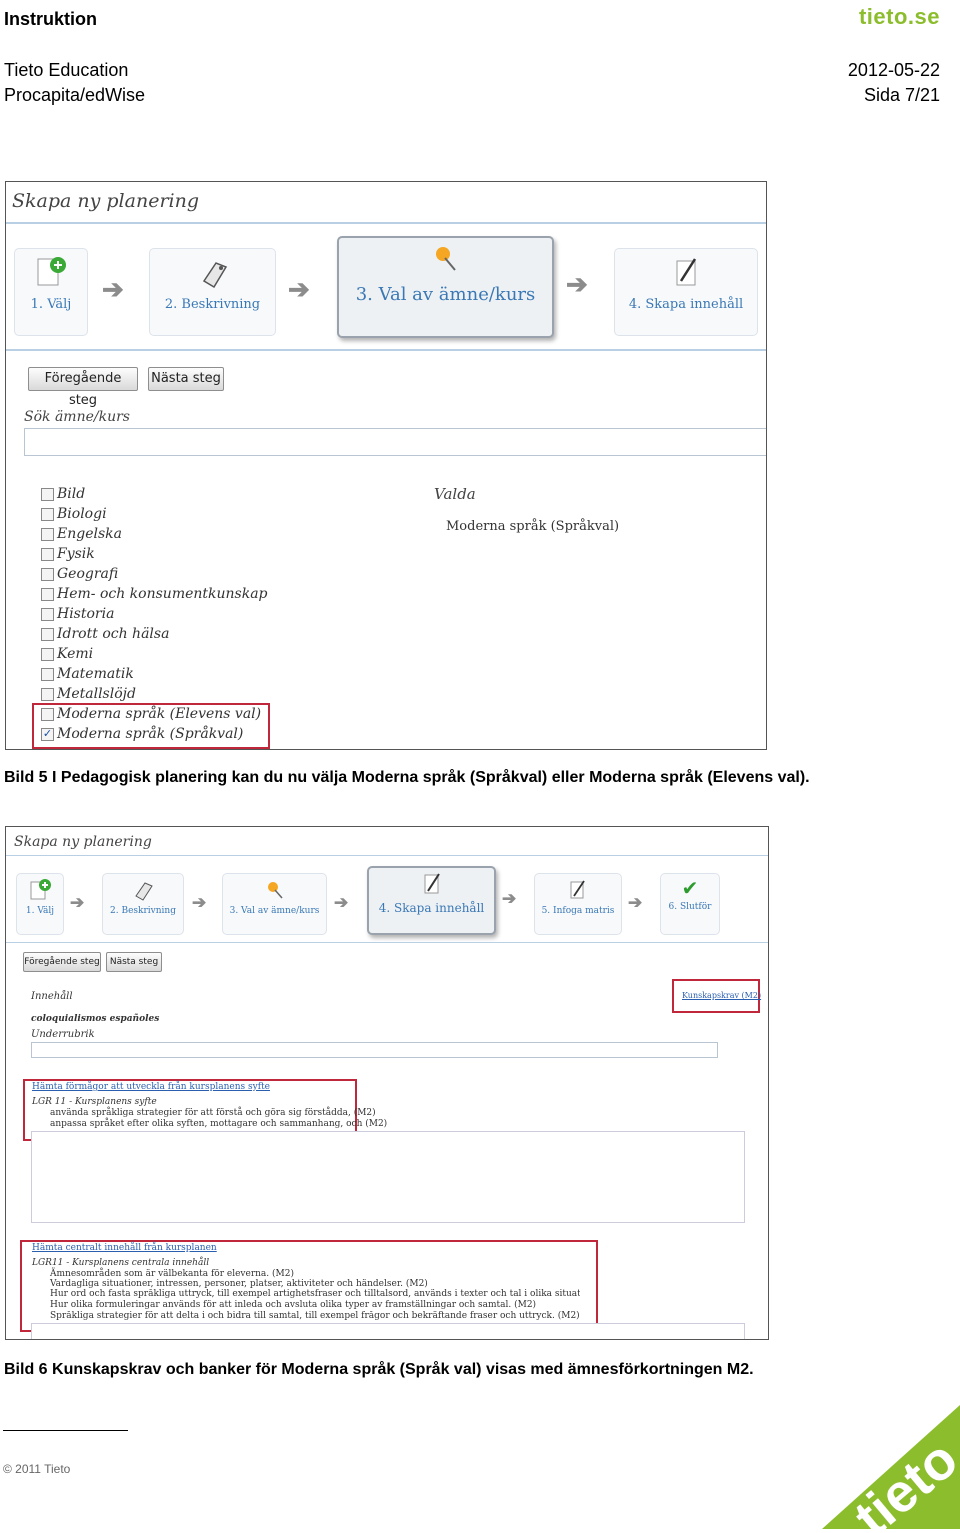 The image size is (960, 1533). I want to click on footer-divider, so click(65, 1430).